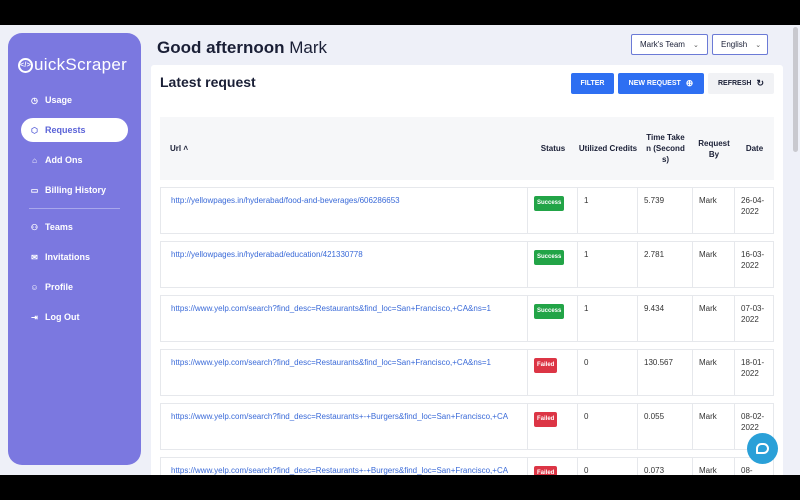 The image size is (800, 500). Describe the element at coordinates (74, 100) in the screenshot. I see `sidebar-item-usage: ◷ Usage` at that location.